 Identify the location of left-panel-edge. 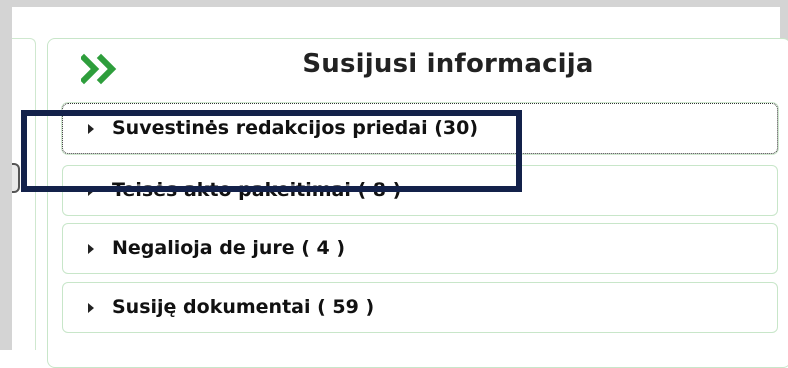
(24, 194).